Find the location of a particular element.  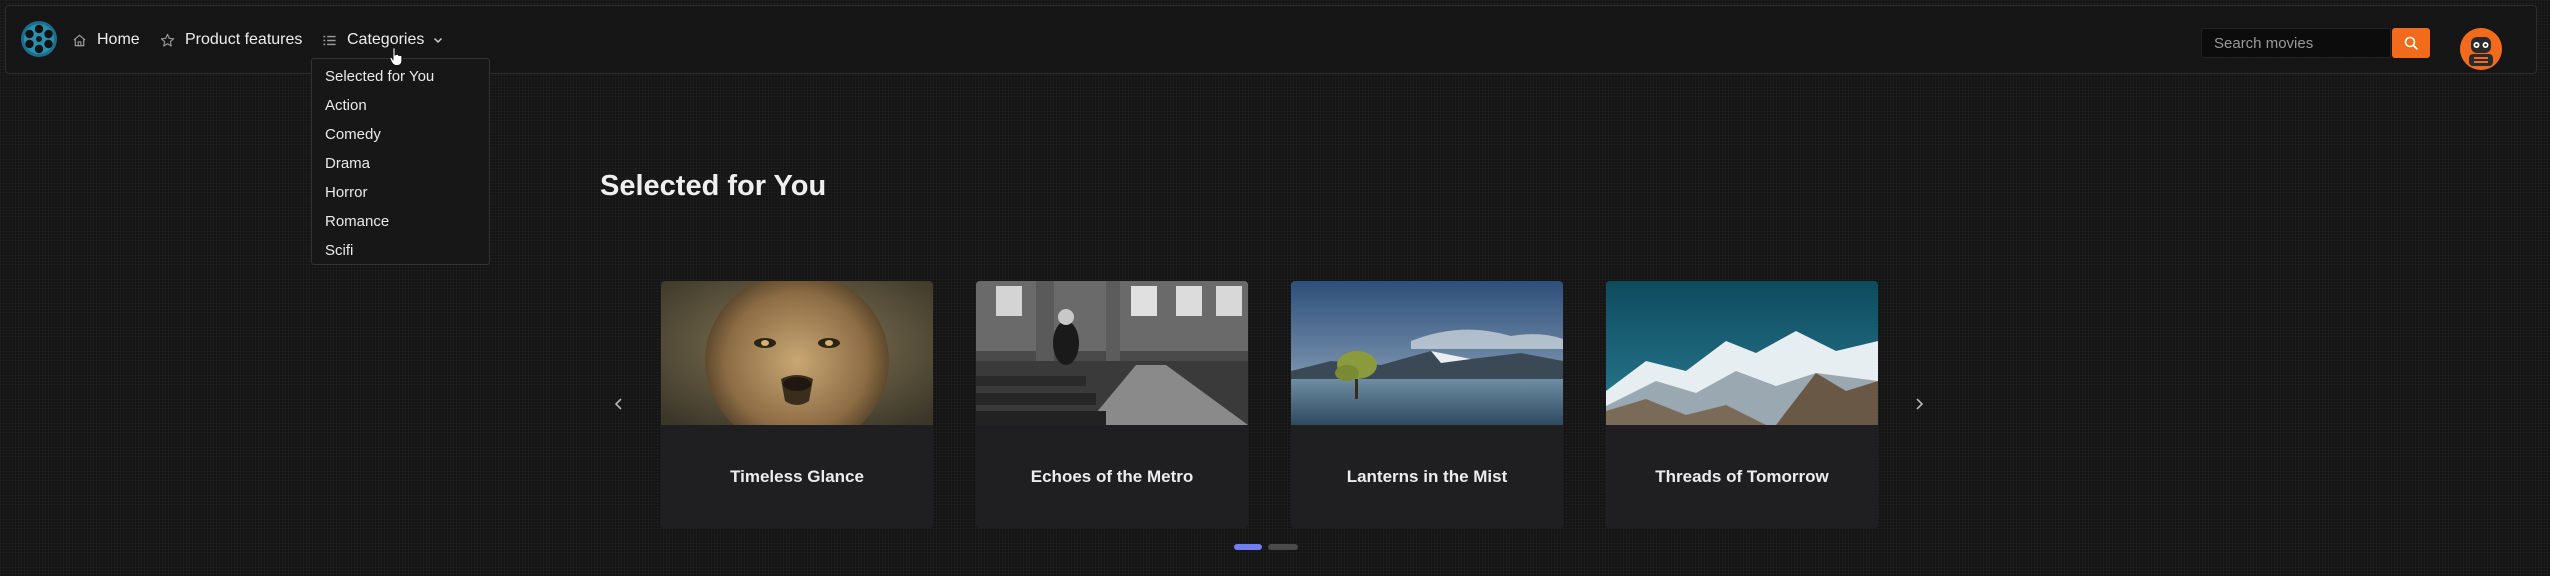

nav-categories-label: Categories is located at coordinates (386, 39).